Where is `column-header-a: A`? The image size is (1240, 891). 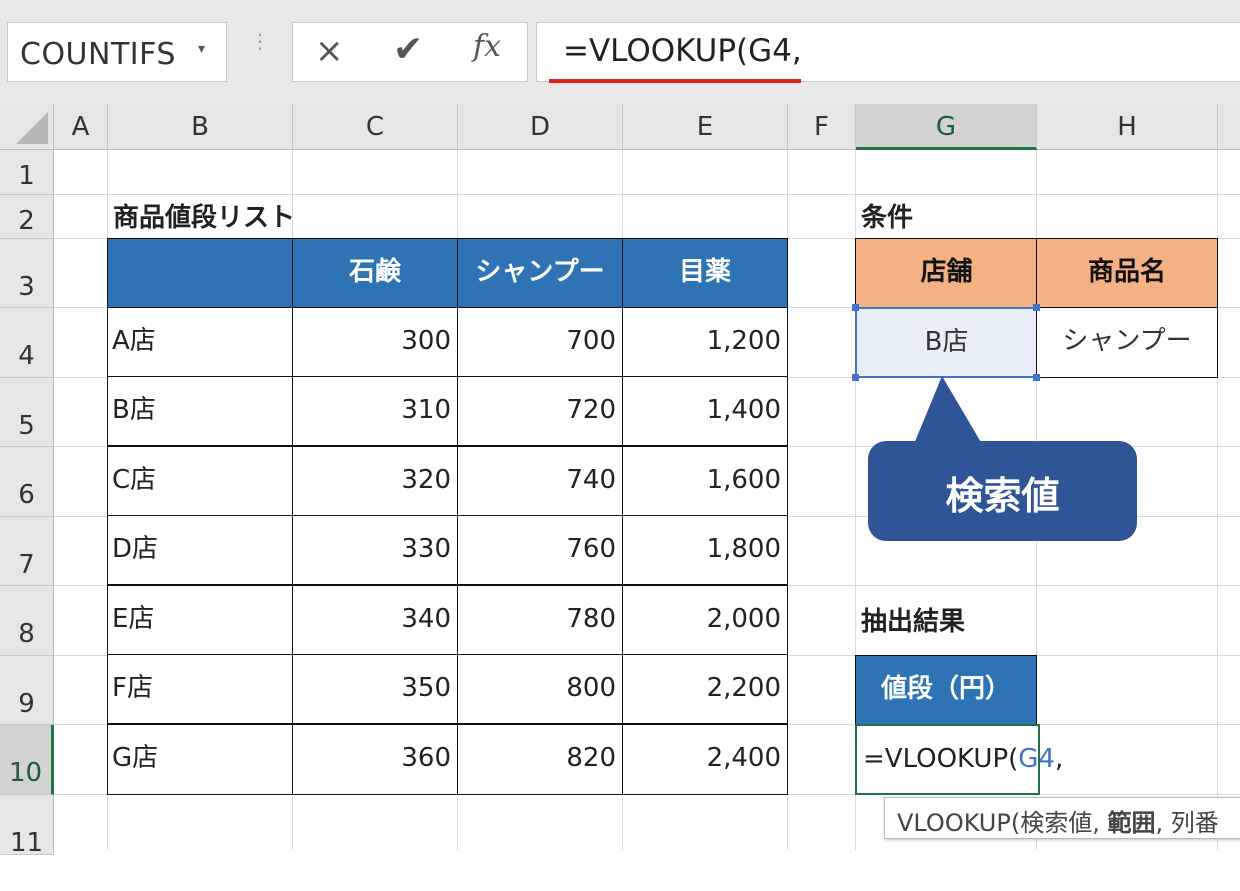 column-header-a: A is located at coordinates (81, 127).